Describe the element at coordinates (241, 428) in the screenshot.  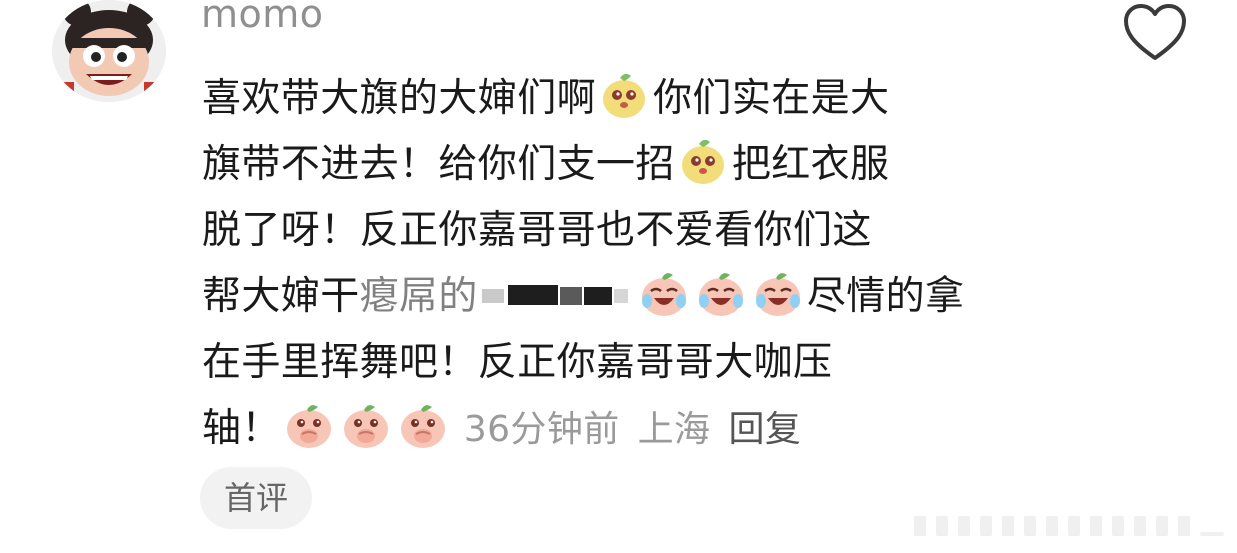
I see `comment-segment: 轴！` at that location.